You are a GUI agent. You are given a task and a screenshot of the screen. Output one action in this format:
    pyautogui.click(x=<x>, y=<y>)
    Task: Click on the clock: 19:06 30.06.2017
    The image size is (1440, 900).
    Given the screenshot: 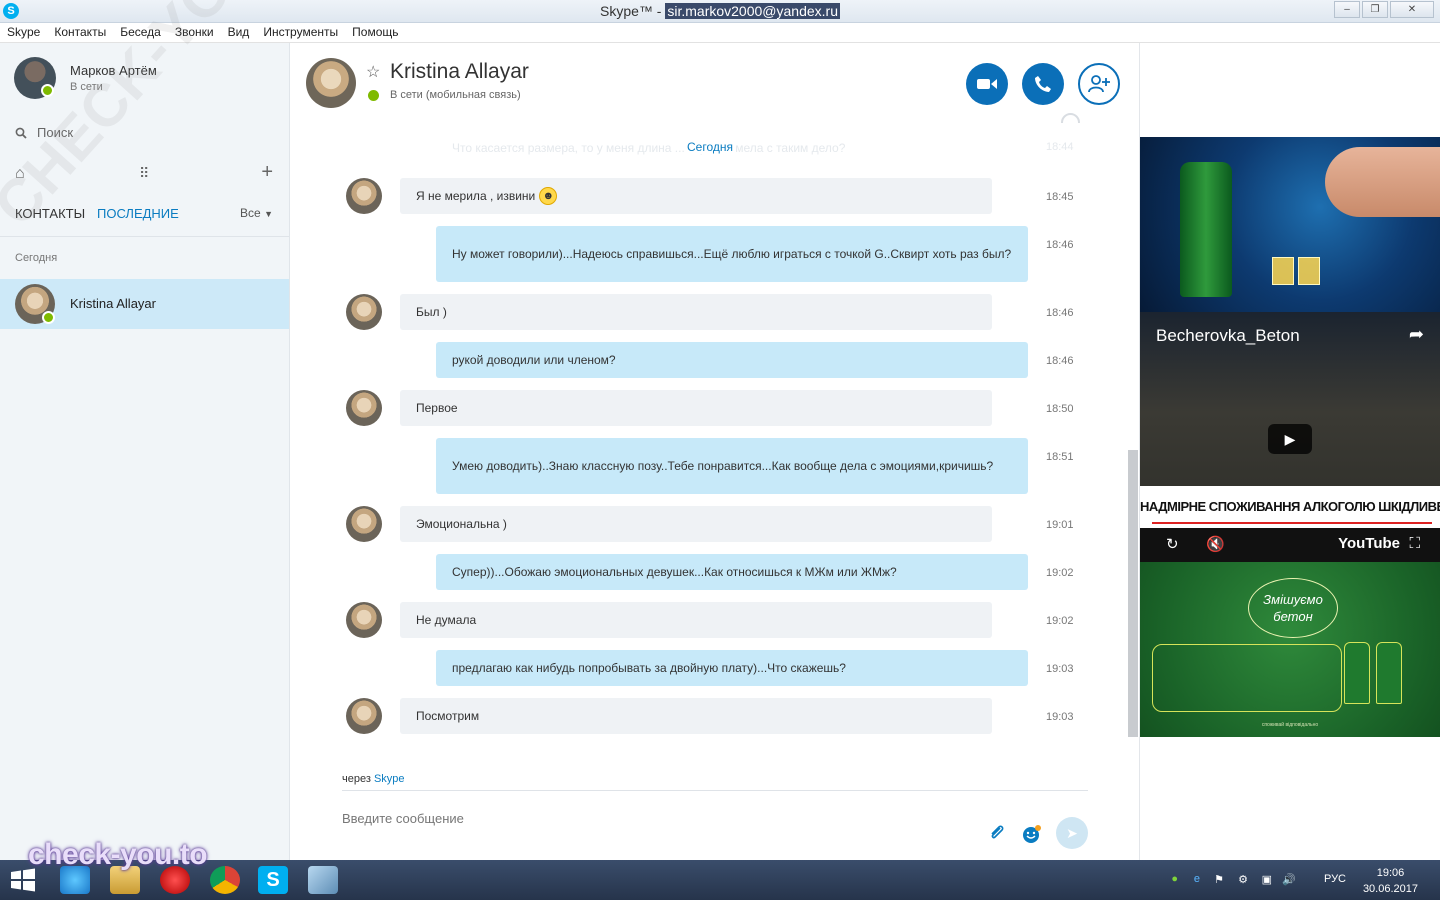 What is the action you would take?
    pyautogui.click(x=1390, y=881)
    